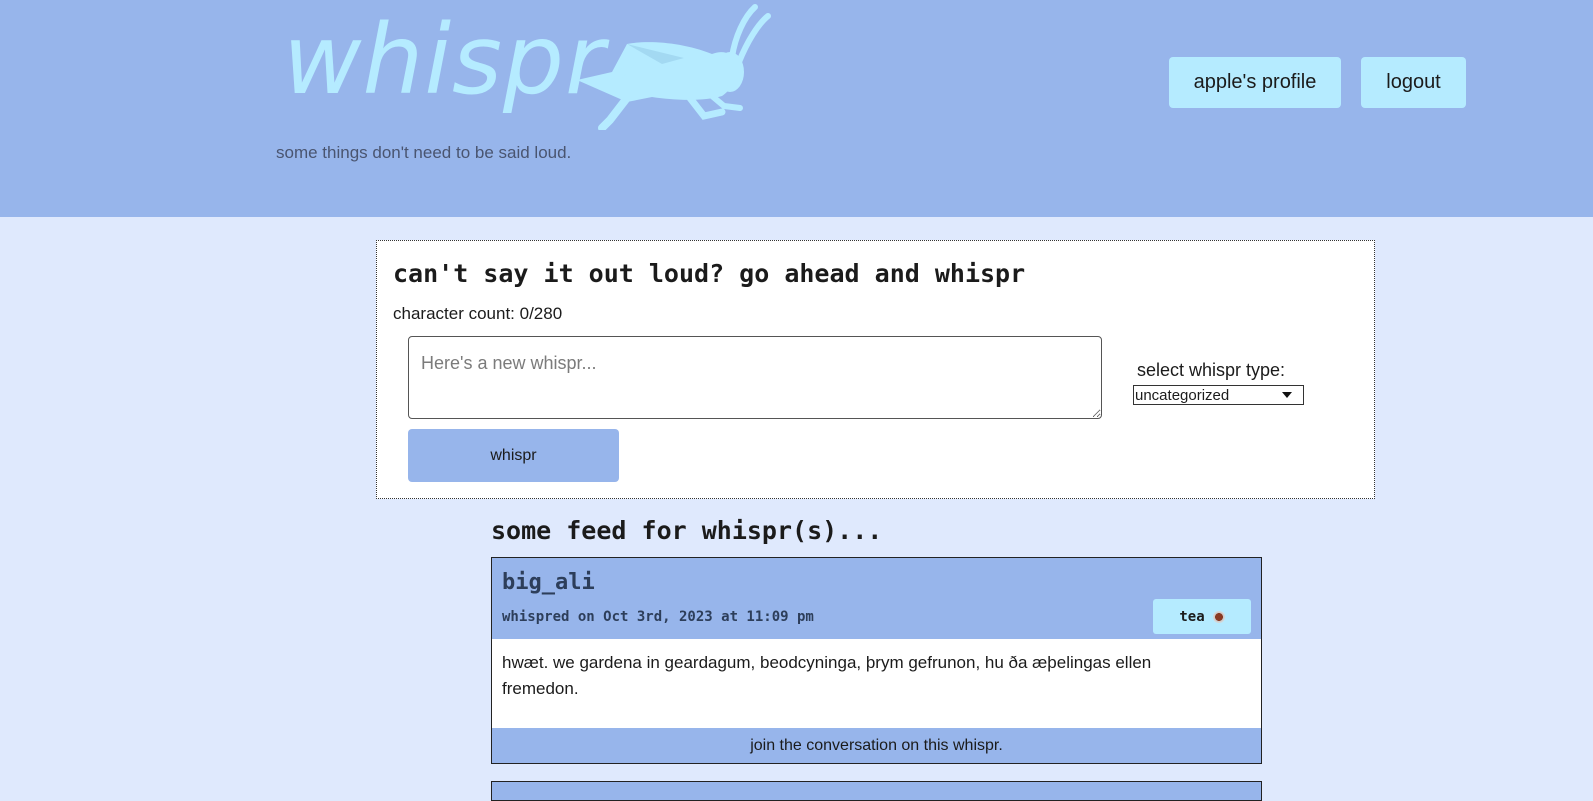 The image size is (1593, 801). Describe the element at coordinates (1211, 370) in the screenshot. I see `whispr-type-label: select whispr type:` at that location.